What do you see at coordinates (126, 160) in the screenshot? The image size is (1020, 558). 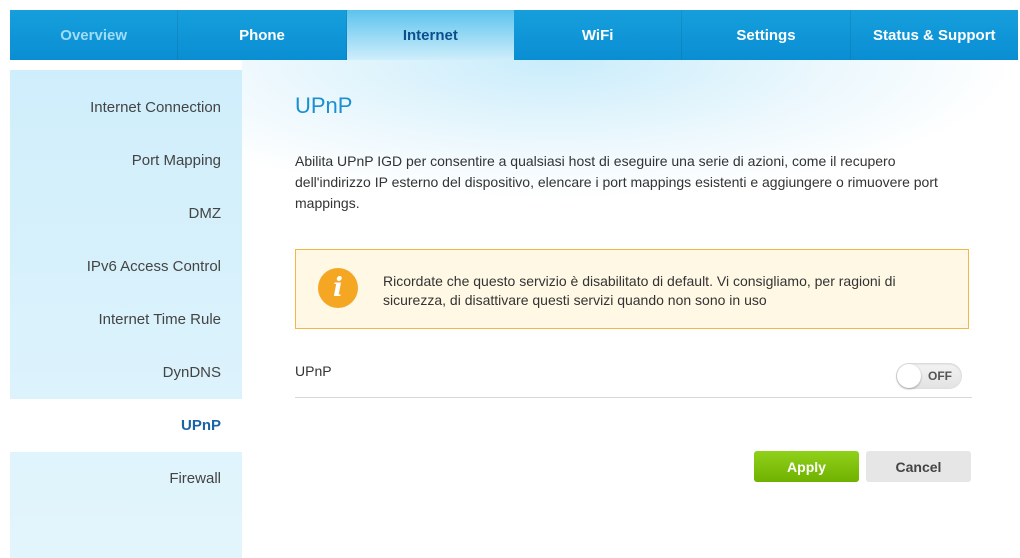 I see `sidebar-item-port-mapping: Port Mapping` at bounding box center [126, 160].